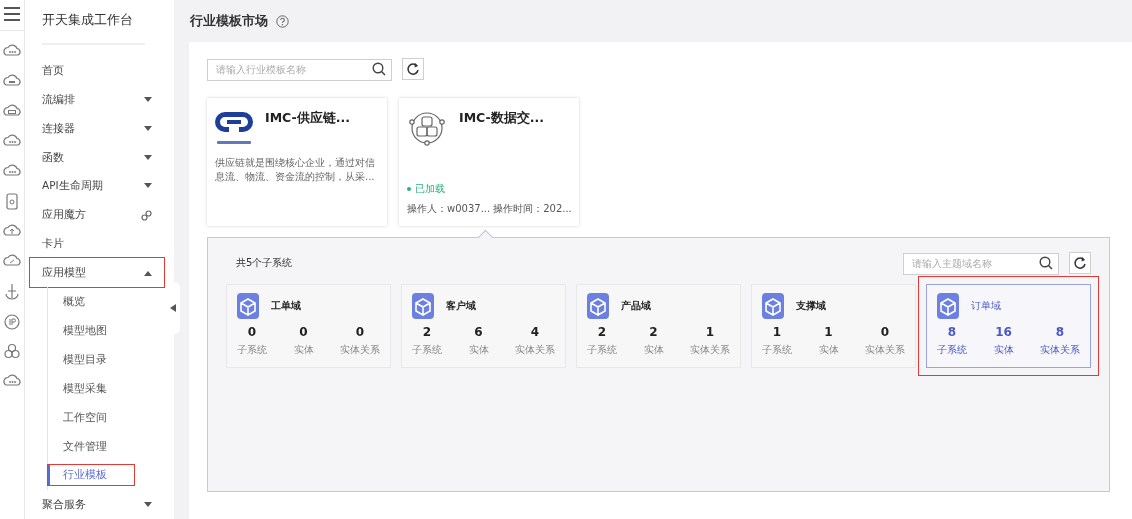 This screenshot has height=519, width=1132. Describe the element at coordinates (88, 20) in the screenshot. I see `app-title: 开天集成工作台` at that location.